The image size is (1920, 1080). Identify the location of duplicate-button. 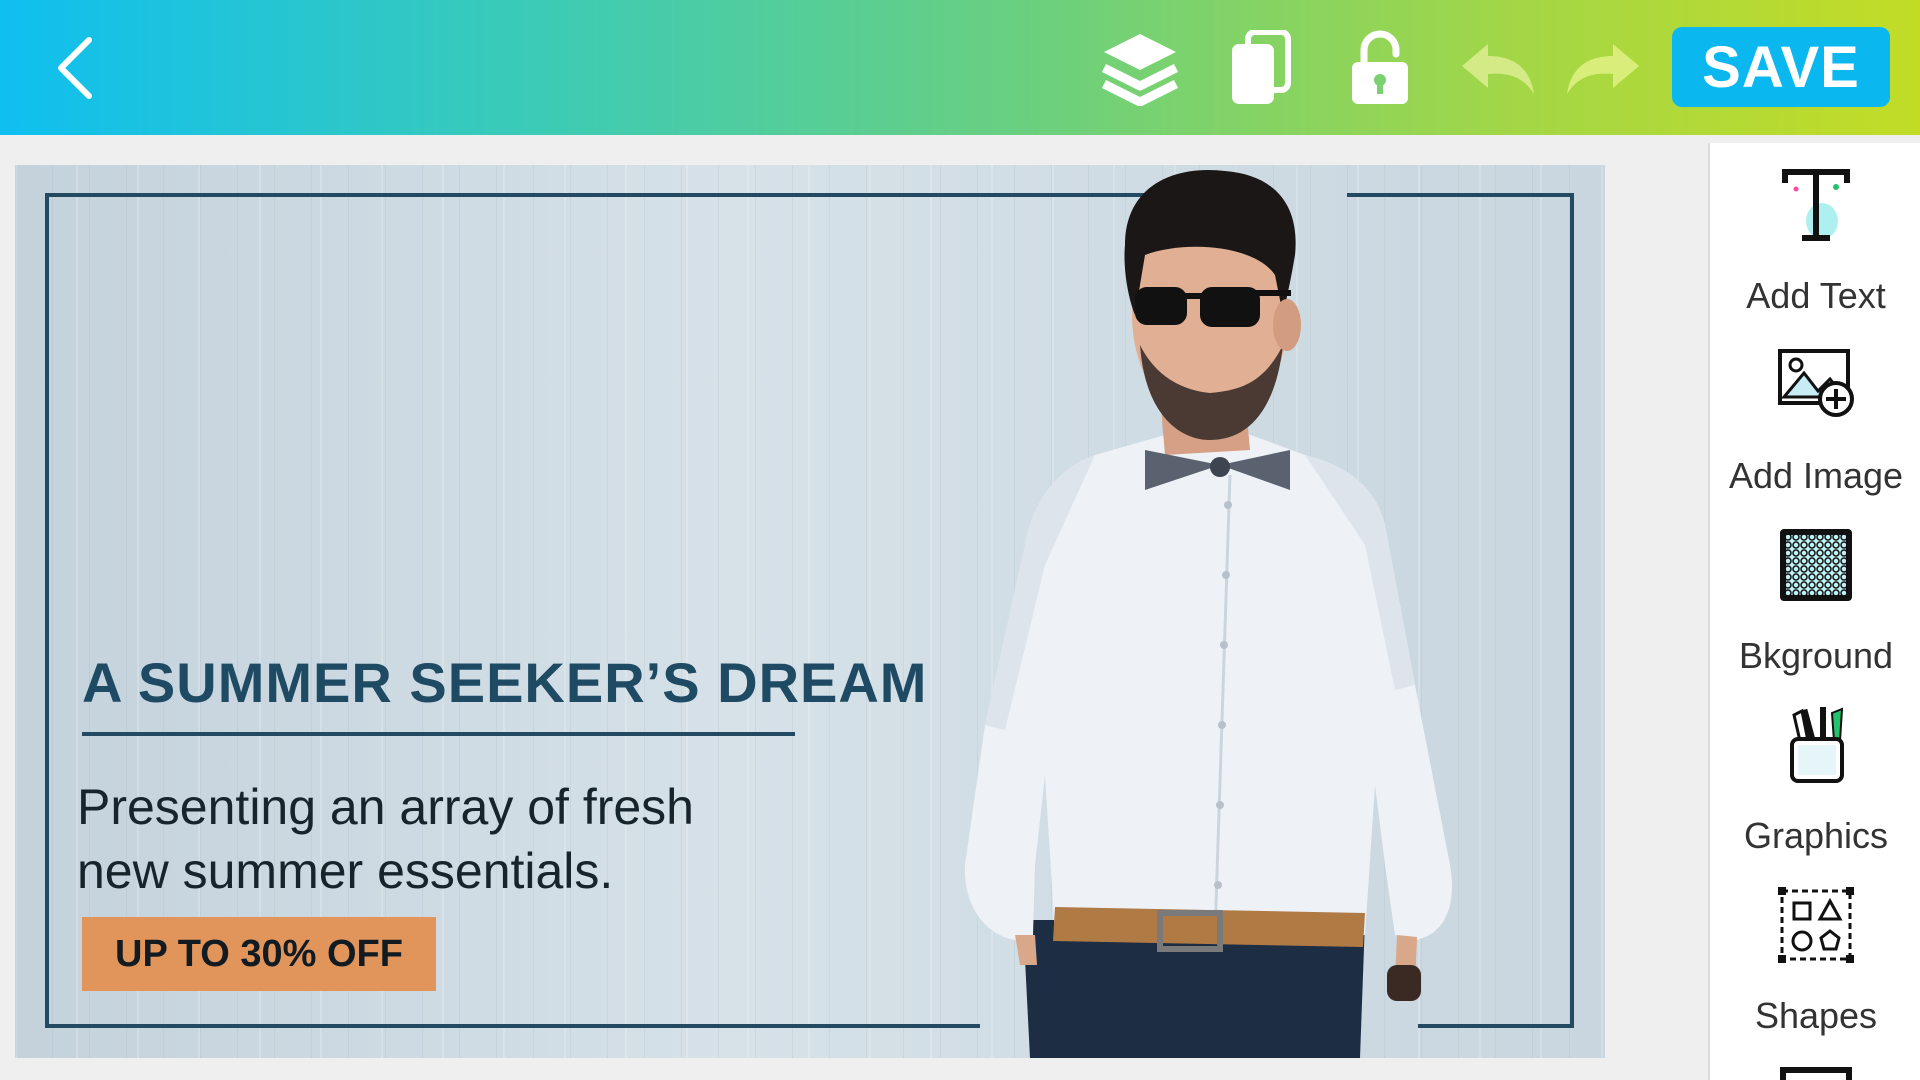
(1260, 67).